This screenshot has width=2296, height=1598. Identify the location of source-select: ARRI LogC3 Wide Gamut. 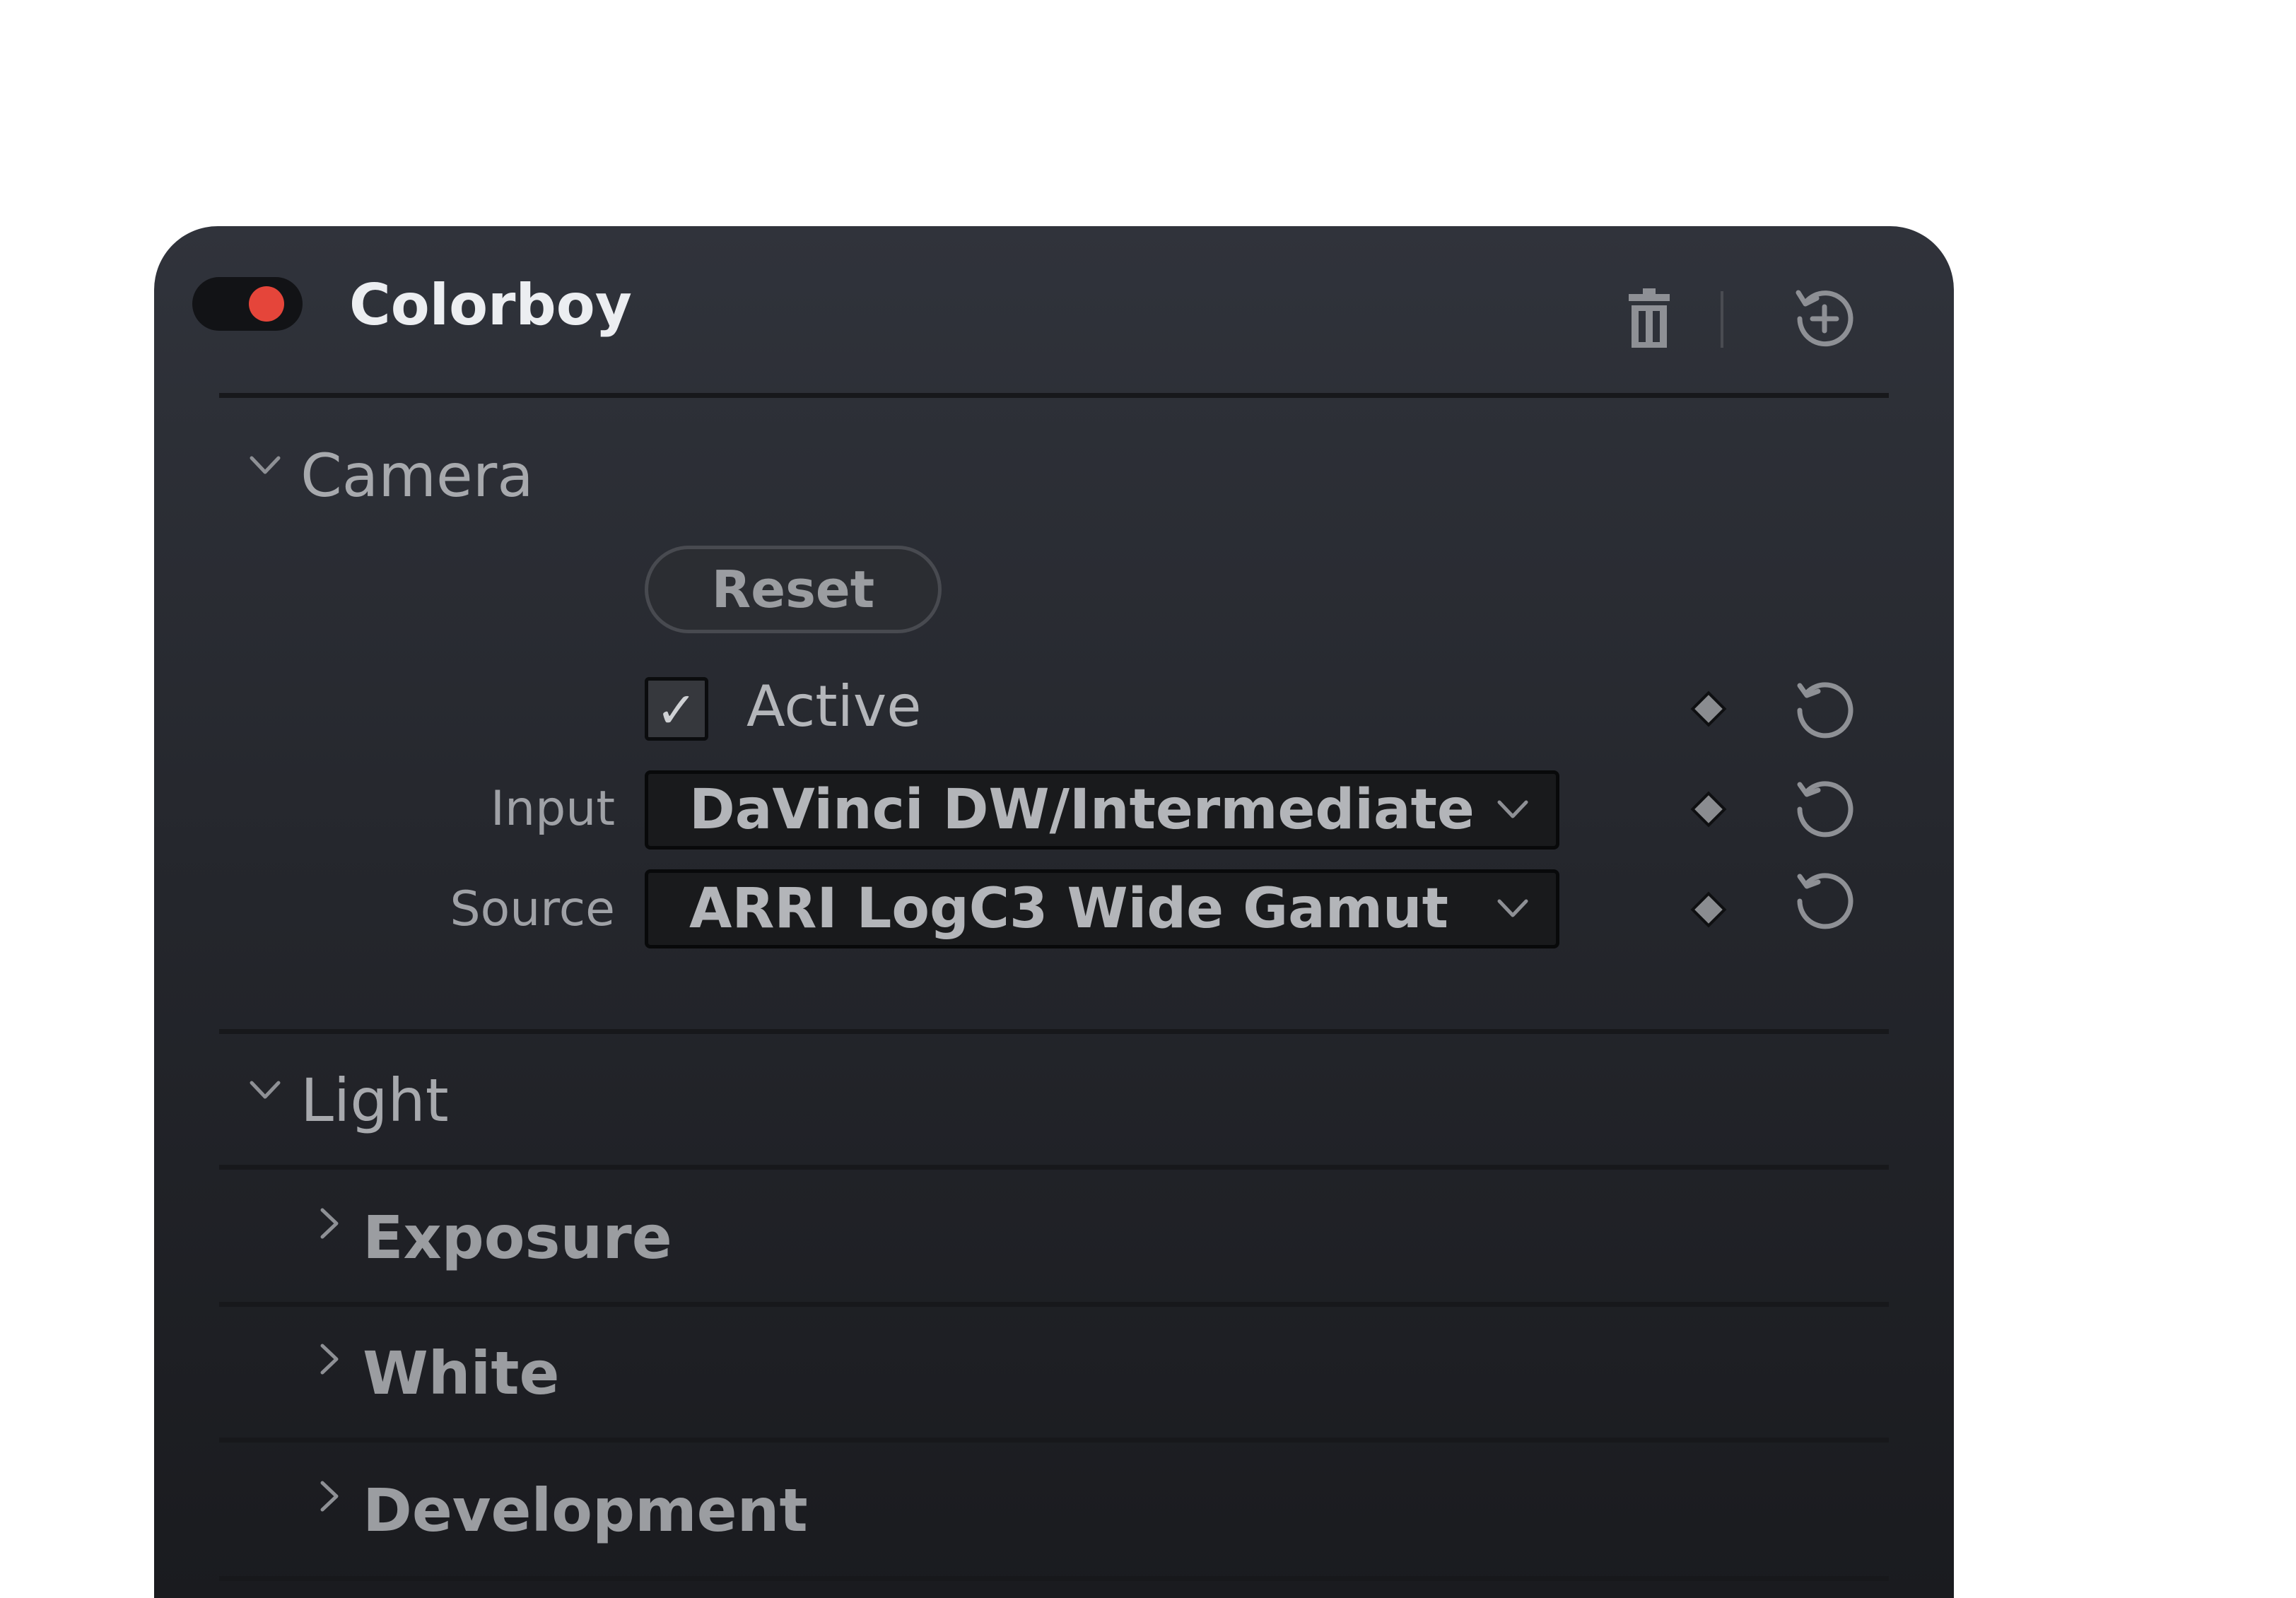
(1102, 908).